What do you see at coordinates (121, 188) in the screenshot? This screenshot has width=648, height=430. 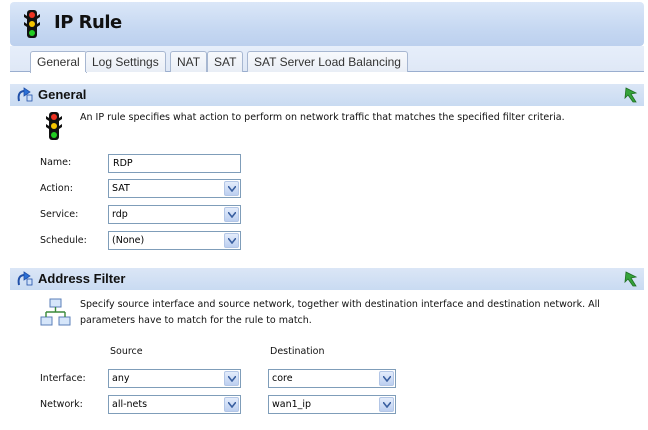 I see `action-value: SAT` at bounding box center [121, 188].